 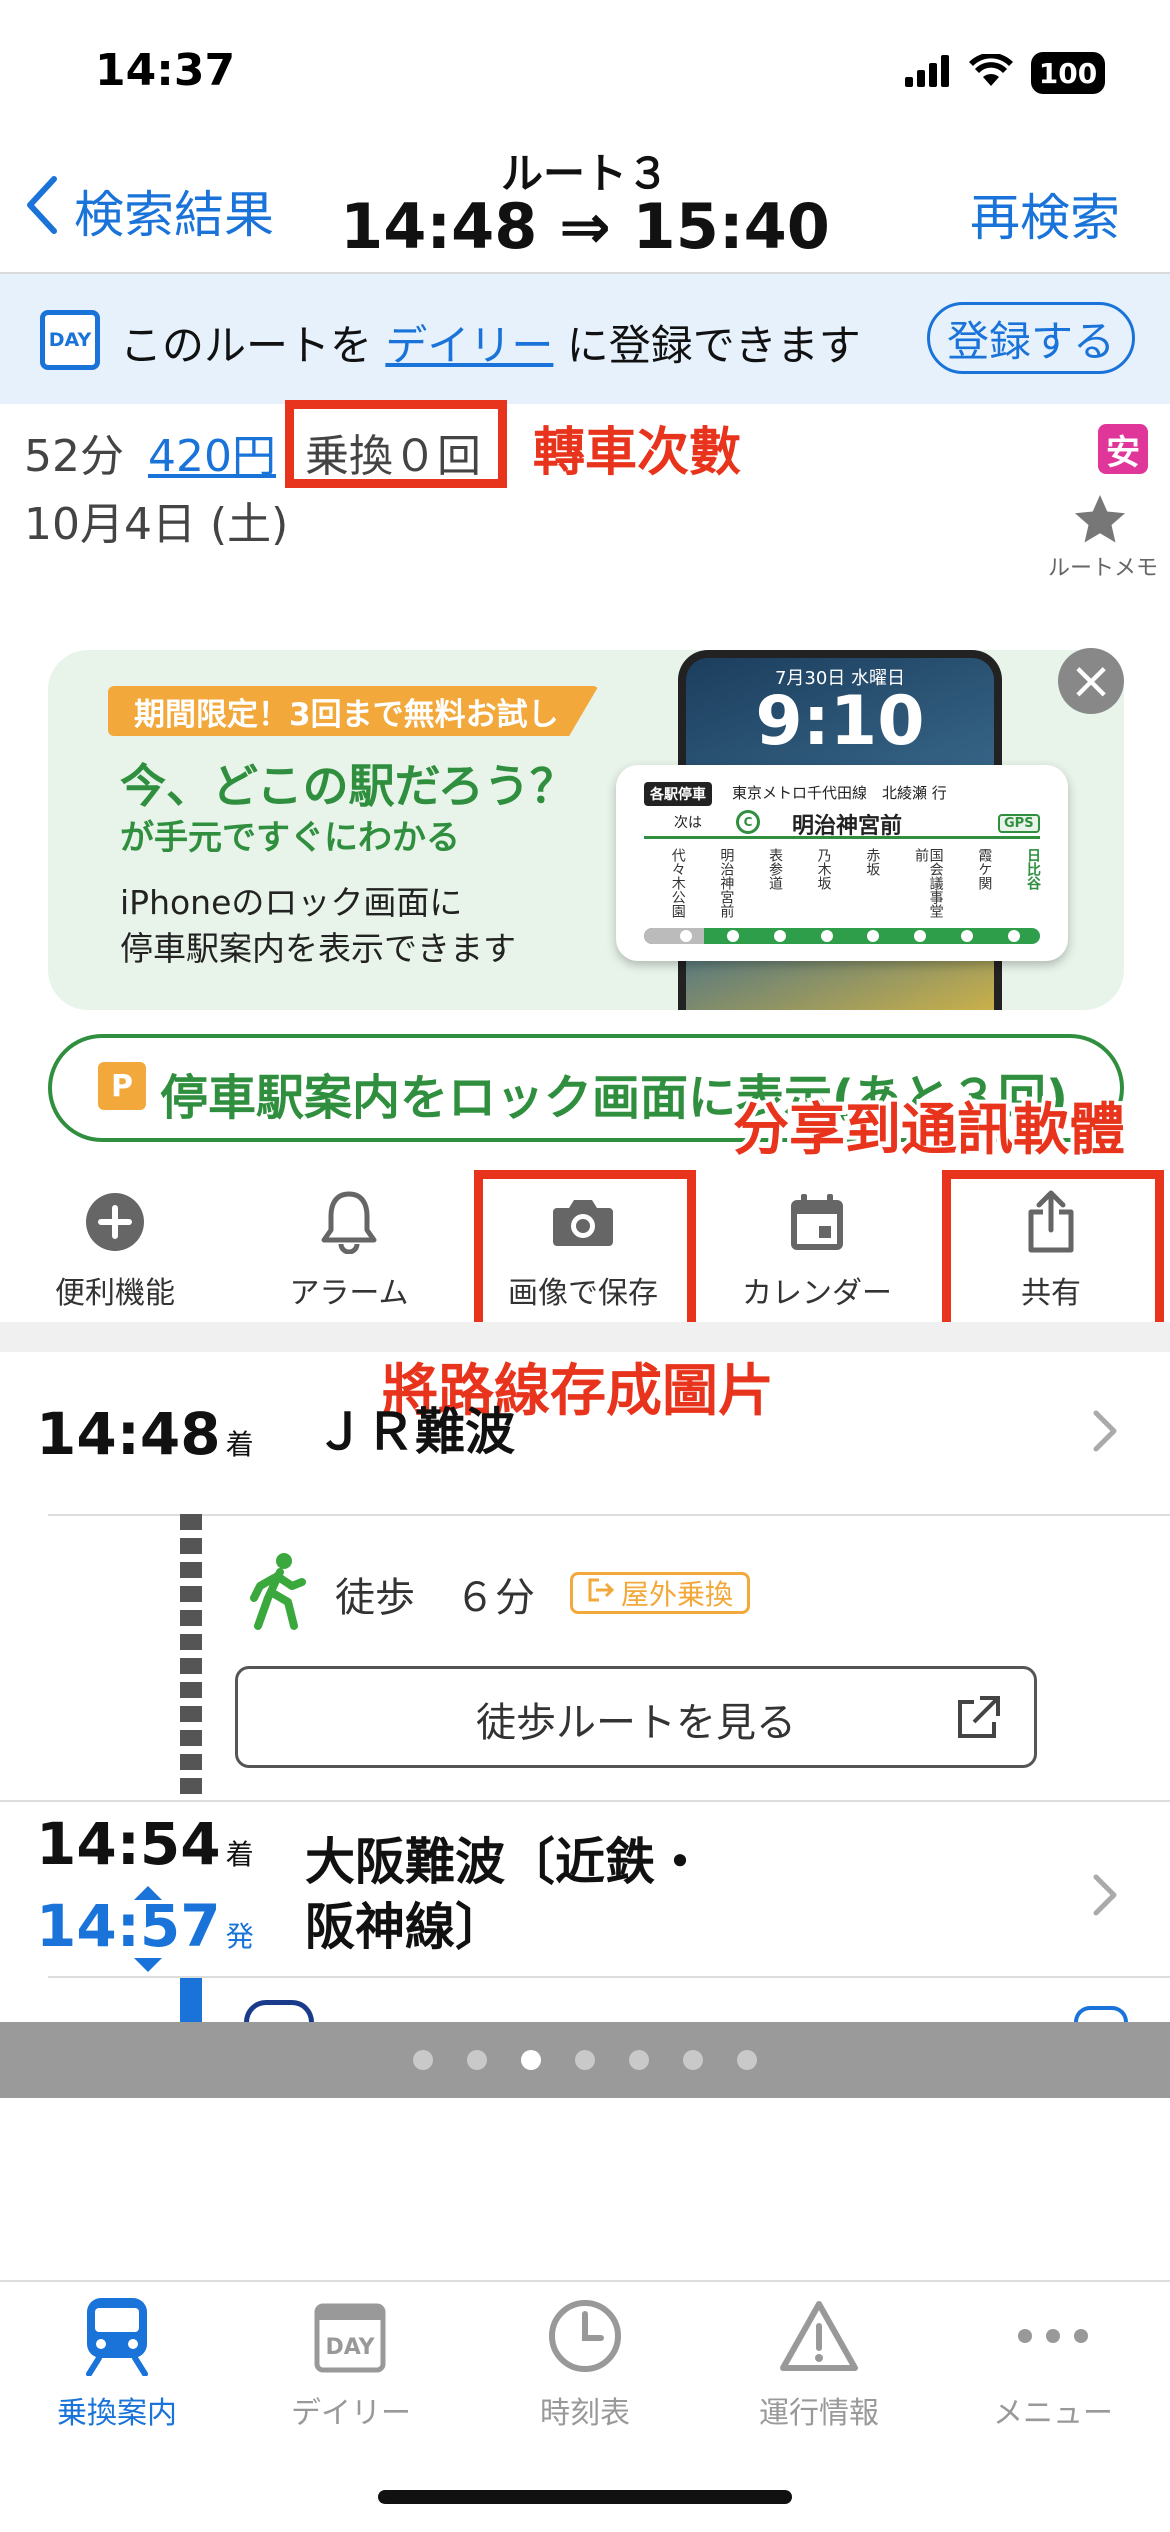 I want to click on page-indicator, so click(x=585, y=2060).